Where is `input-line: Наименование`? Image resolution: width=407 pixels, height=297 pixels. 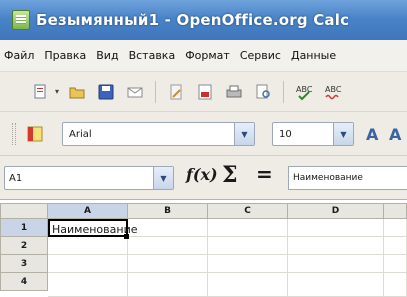 input-line: Наименование is located at coordinates (347, 178).